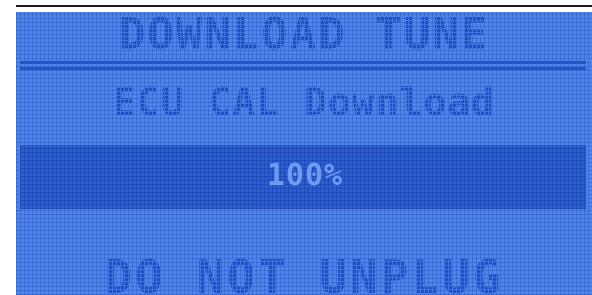  What do you see at coordinates (303, 62) in the screenshot?
I see `header-divider-top` at bounding box center [303, 62].